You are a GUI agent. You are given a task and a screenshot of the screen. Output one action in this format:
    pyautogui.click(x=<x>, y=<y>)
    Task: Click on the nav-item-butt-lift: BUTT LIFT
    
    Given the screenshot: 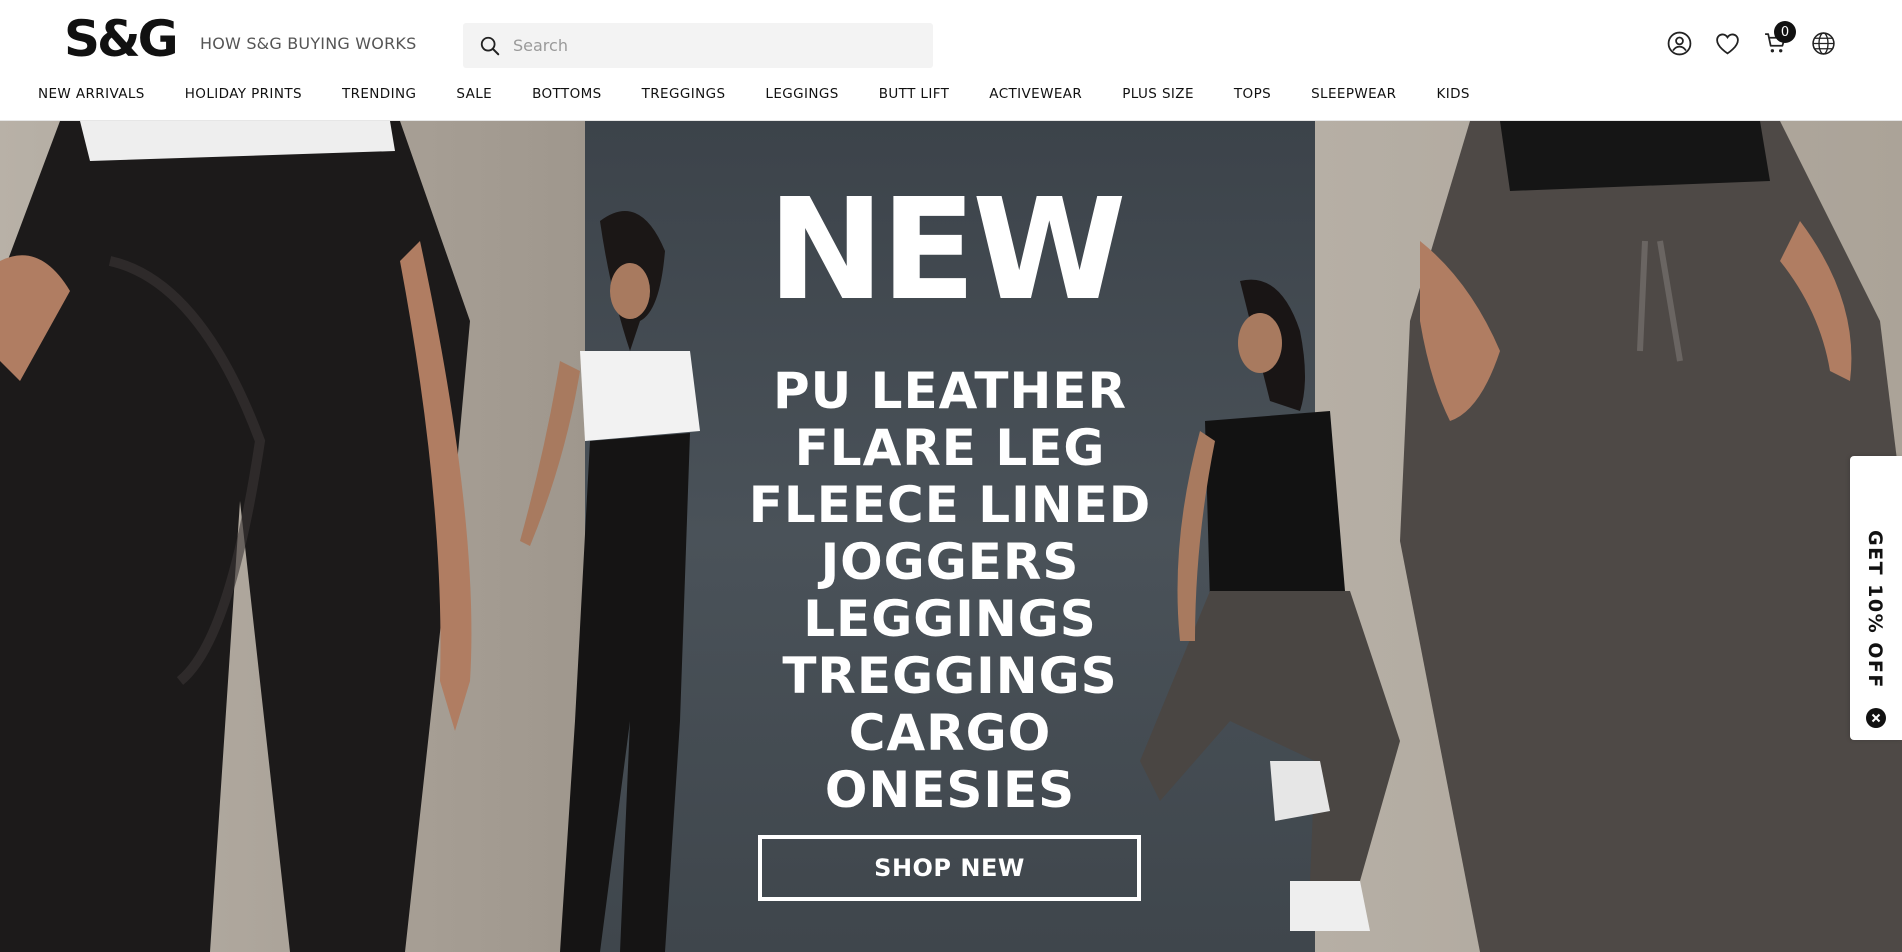 What is the action you would take?
    pyautogui.click(x=914, y=94)
    